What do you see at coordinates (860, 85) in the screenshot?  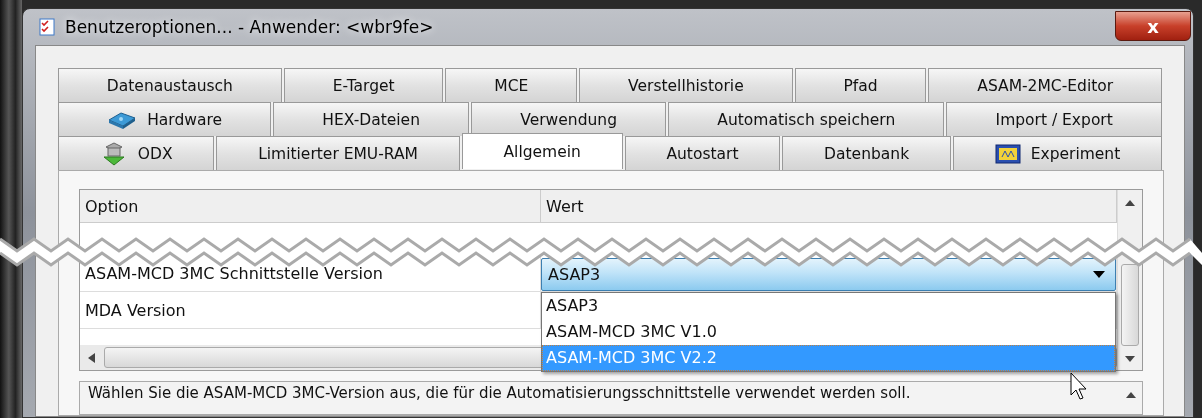 I see `tab: Pfad` at bounding box center [860, 85].